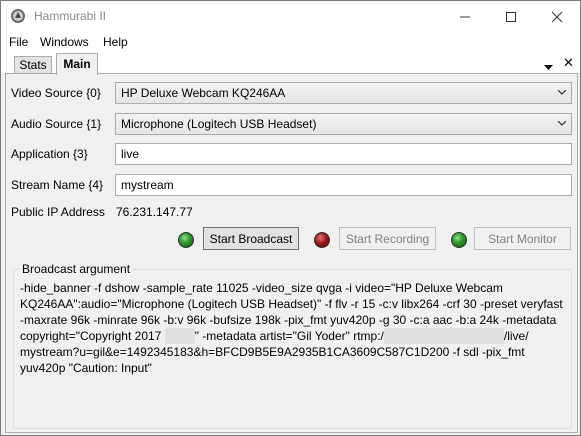  Describe the element at coordinates (147, 185) in the screenshot. I see `stream-name-value: mystream` at that location.